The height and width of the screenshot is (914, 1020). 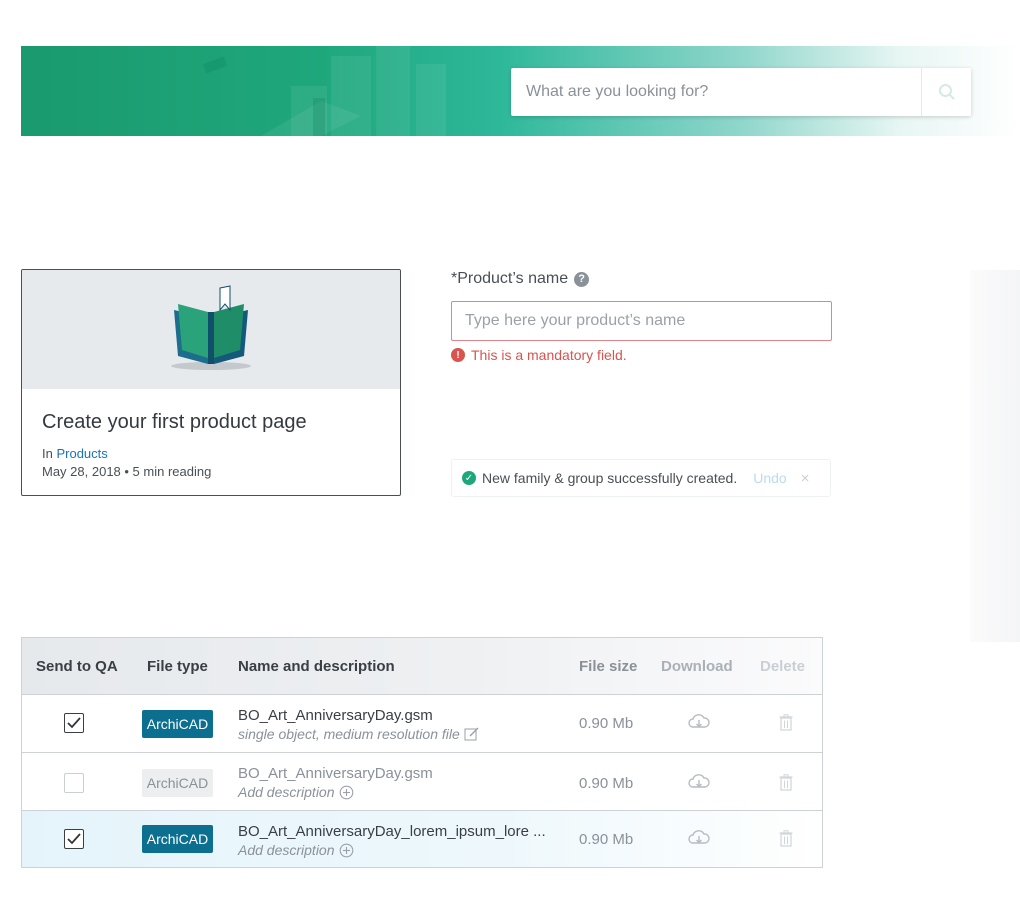 What do you see at coordinates (81, 453) in the screenshot?
I see `category-link: Products` at bounding box center [81, 453].